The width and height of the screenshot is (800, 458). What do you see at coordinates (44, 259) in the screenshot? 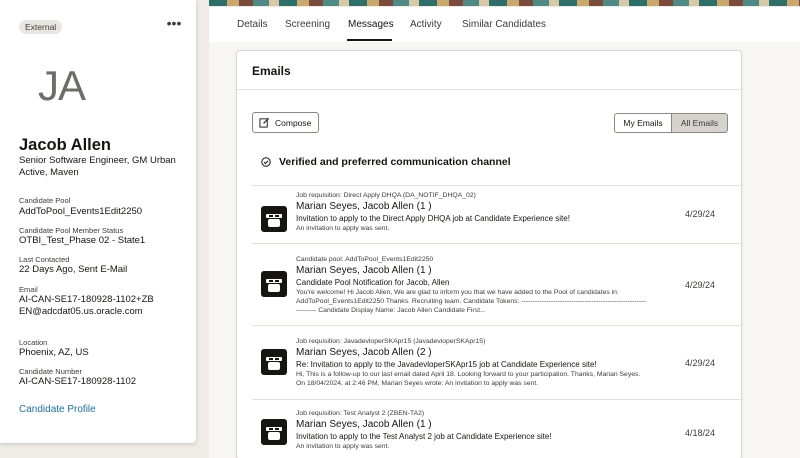
I see `last-contacted-label: Last Contacted` at bounding box center [44, 259].